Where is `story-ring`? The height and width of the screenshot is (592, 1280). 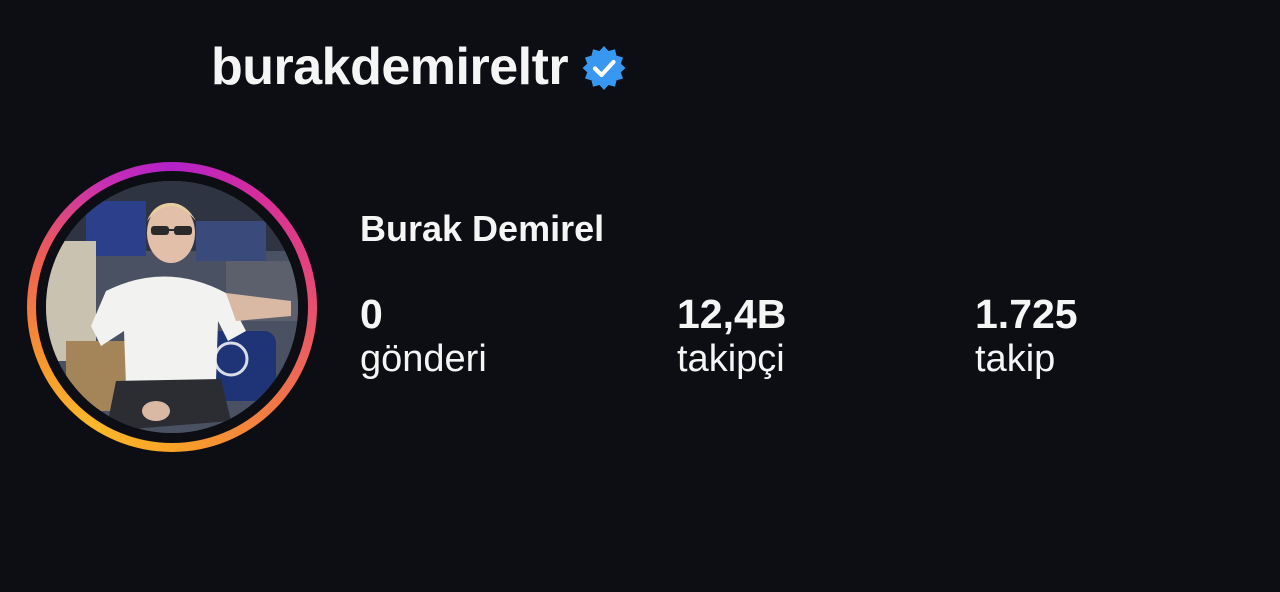
story-ring is located at coordinates (172, 307).